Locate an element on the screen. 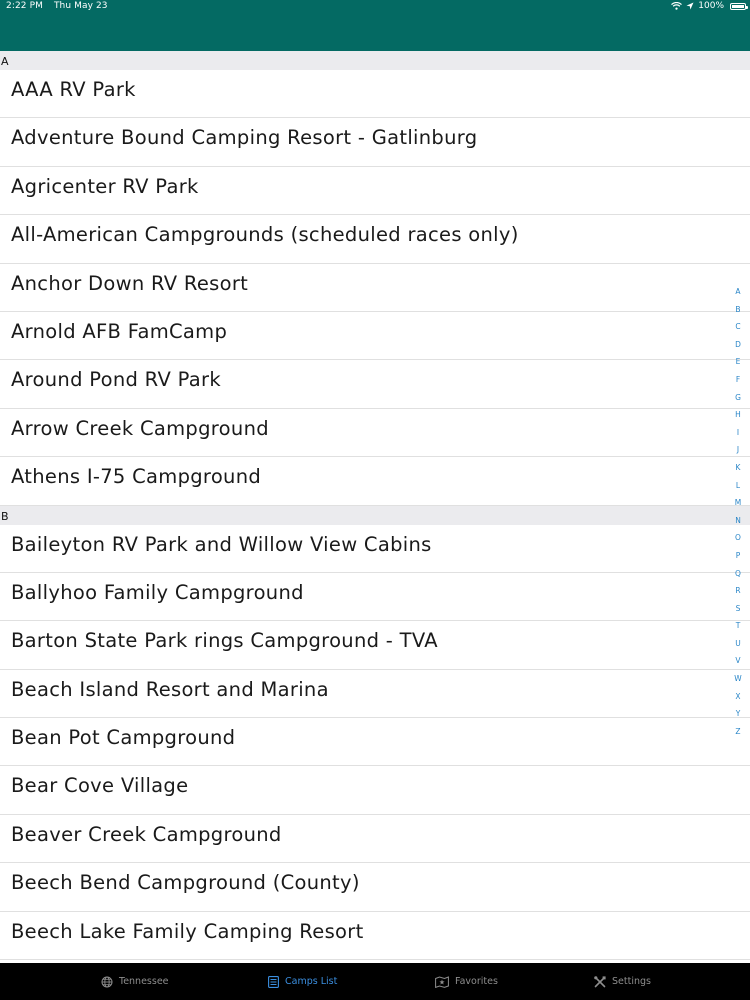 This screenshot has width=750, height=1000. tab-label: Tennessee is located at coordinates (144, 981).